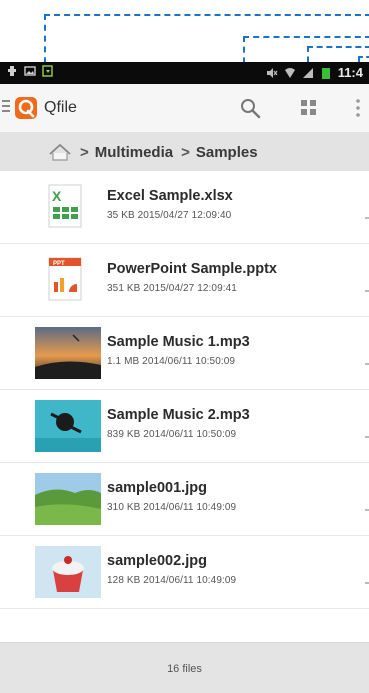 This screenshot has width=369, height=693. What do you see at coordinates (272, 72) in the screenshot?
I see `mute-icon` at bounding box center [272, 72].